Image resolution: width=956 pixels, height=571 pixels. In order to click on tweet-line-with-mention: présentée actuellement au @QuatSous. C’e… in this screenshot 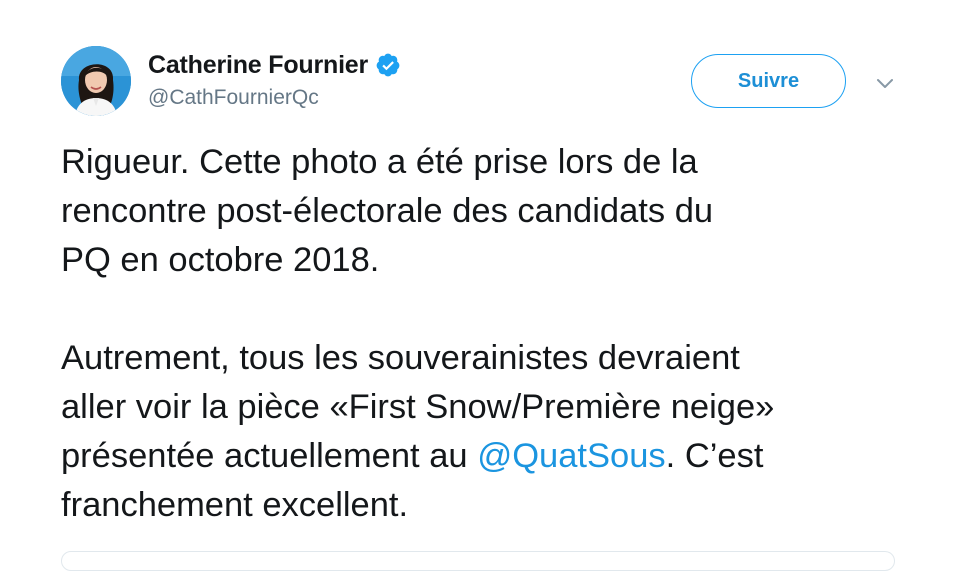, I will do `click(501, 456)`.